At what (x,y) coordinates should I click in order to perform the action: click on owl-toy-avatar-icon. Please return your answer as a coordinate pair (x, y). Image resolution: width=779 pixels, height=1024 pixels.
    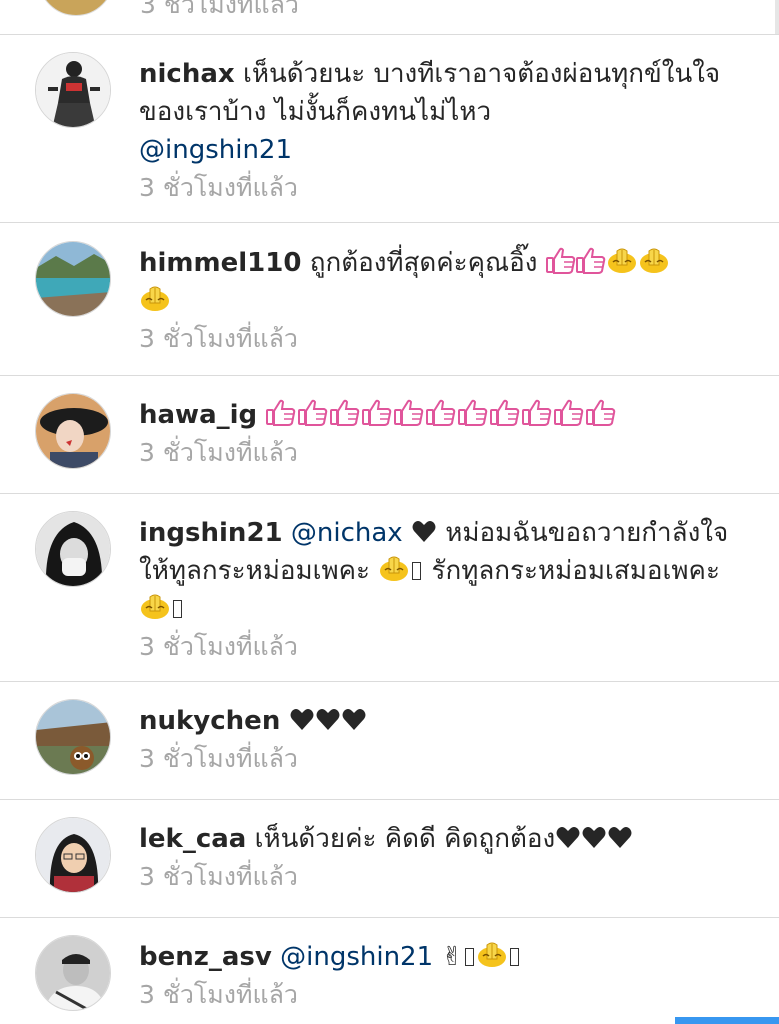
    Looking at the image, I should click on (73, 737).